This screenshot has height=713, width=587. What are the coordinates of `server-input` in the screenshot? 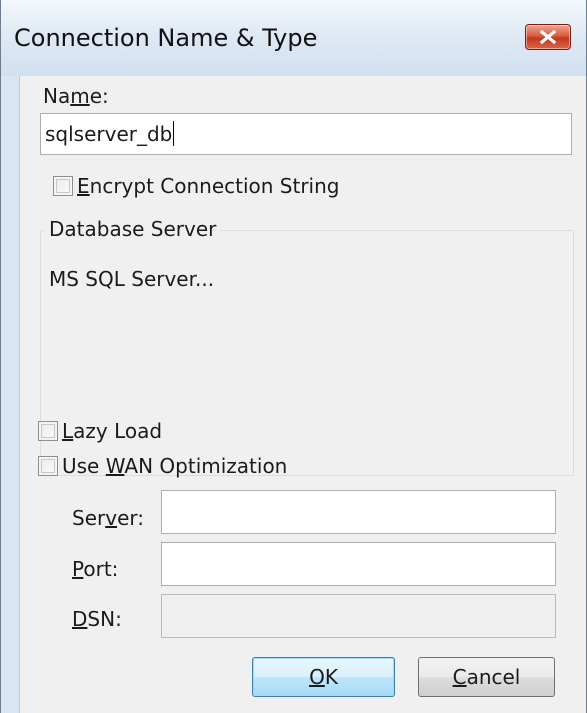 It's located at (358, 512).